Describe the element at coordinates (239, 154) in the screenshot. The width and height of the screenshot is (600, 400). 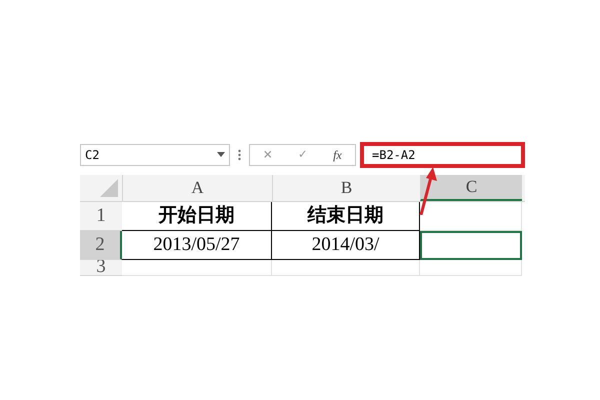
I see `options-dots-icon` at that location.